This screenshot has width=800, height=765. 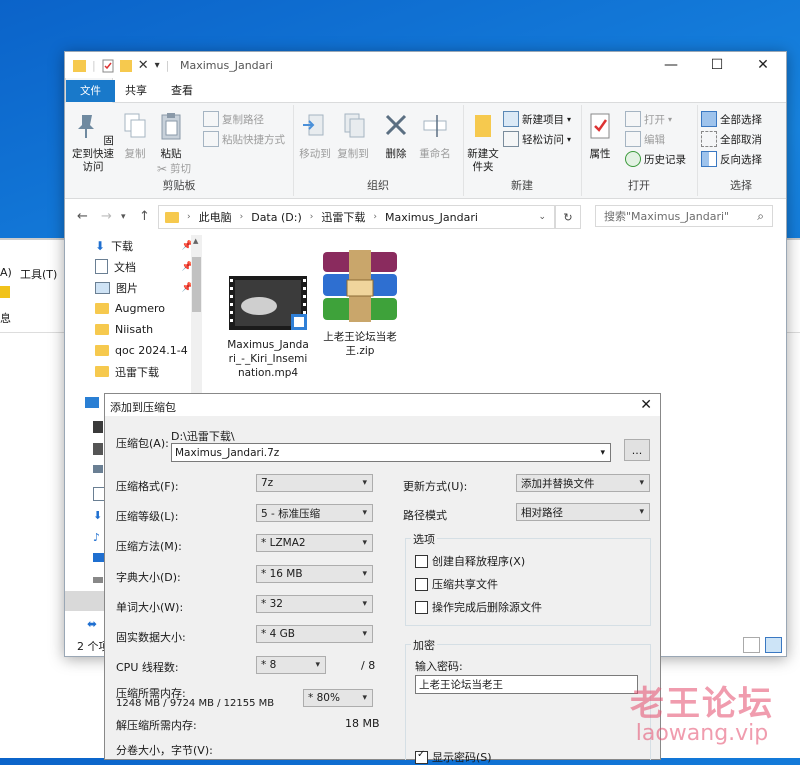 What do you see at coordinates (82, 216) in the screenshot?
I see `back-button: ←` at bounding box center [82, 216].